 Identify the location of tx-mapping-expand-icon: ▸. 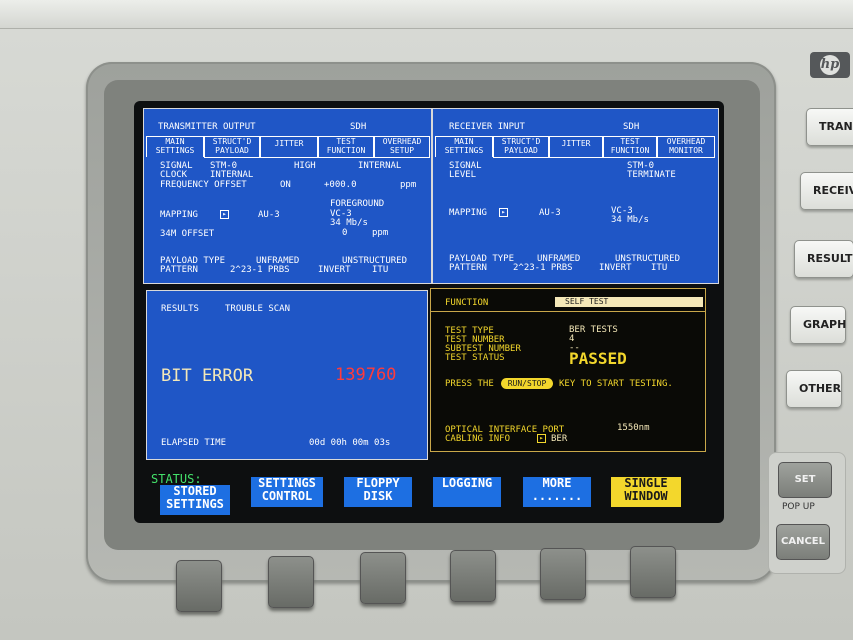
(224, 214).